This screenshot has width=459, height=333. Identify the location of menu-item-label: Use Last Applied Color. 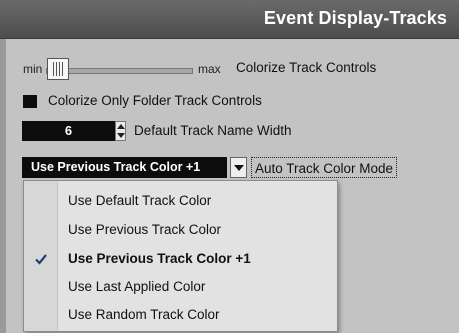
(137, 286).